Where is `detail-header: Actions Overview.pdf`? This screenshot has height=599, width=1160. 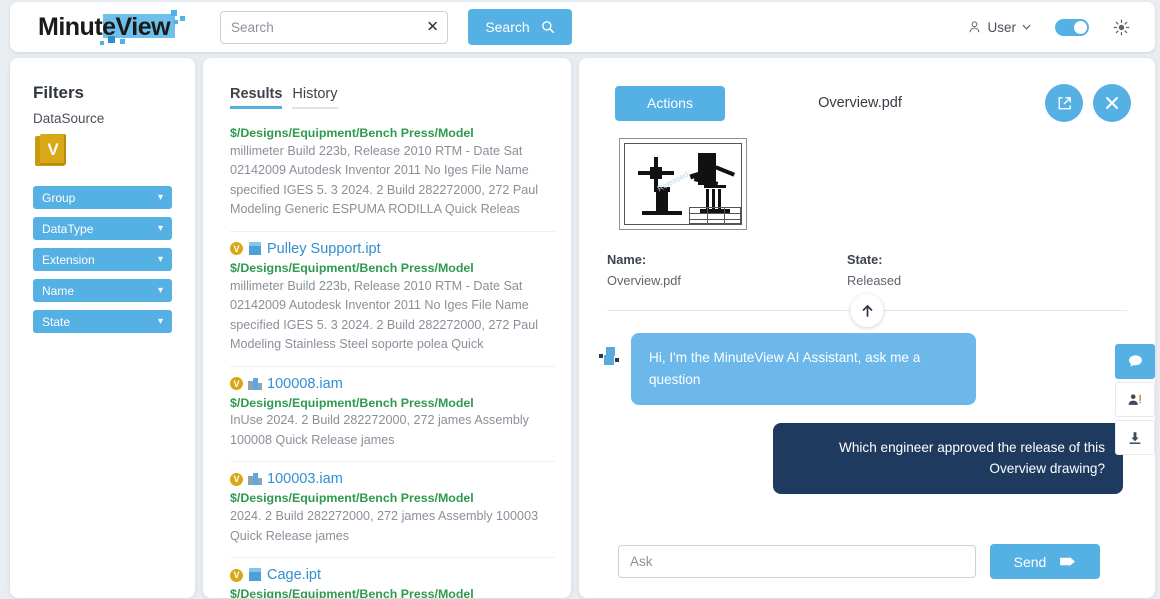
detail-header: Actions Overview.pdf is located at coordinates (867, 90).